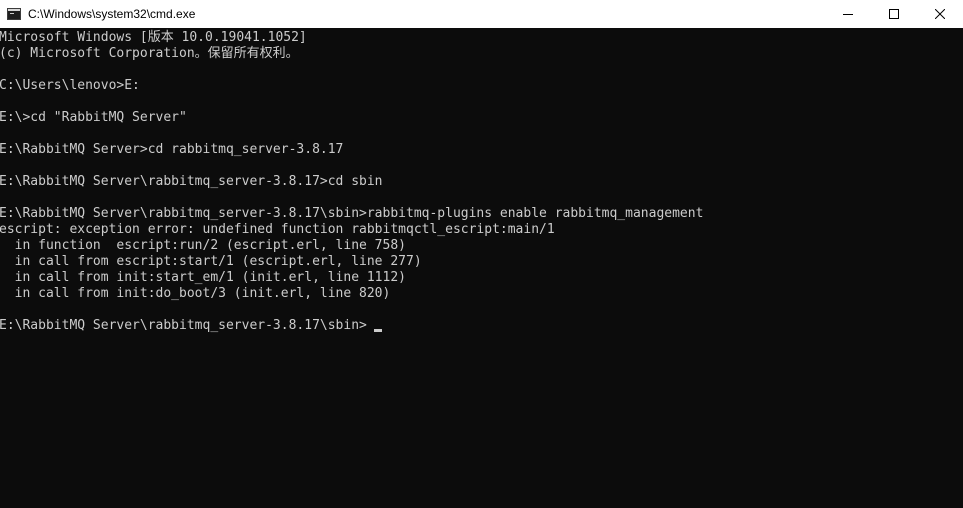 The height and width of the screenshot is (508, 963). What do you see at coordinates (153, 37) in the screenshot?
I see `console-line: Microsoft Windows [版本 10.0.19041.1052]` at bounding box center [153, 37].